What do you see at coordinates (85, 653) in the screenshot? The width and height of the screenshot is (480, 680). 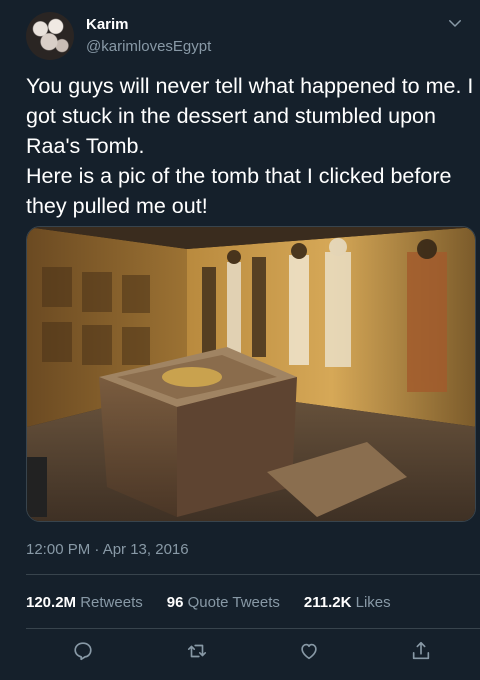 I see `reply-icon` at bounding box center [85, 653].